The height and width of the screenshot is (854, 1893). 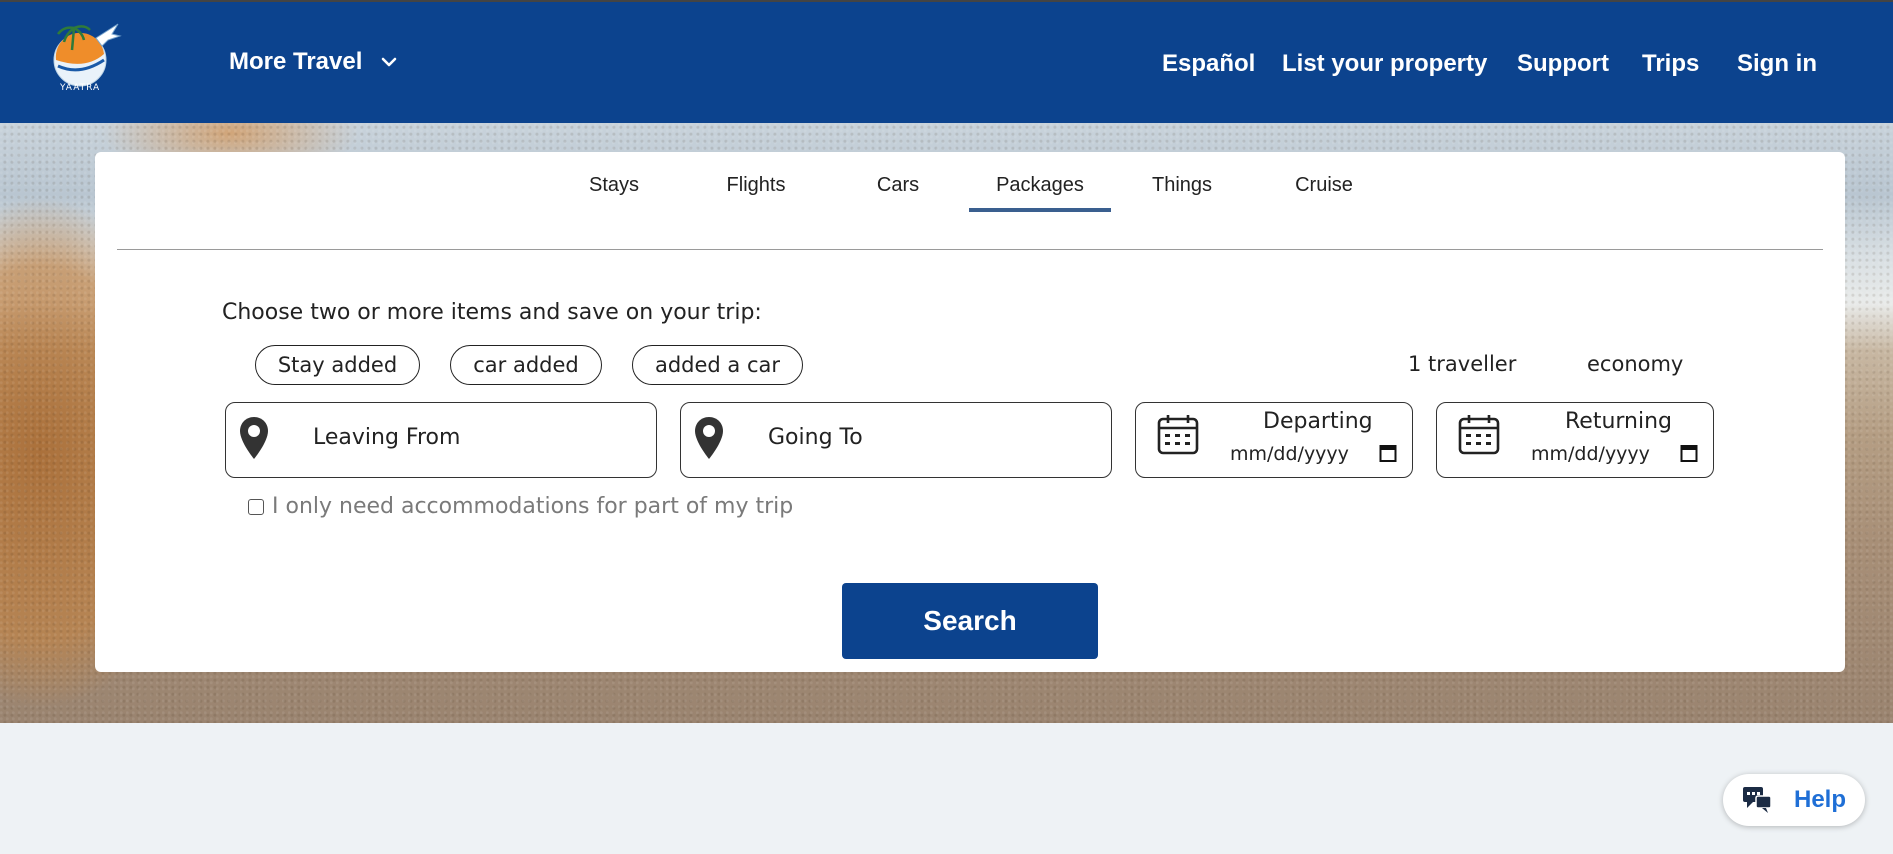 What do you see at coordinates (1318, 421) in the screenshot?
I see `departing-label: Departing` at bounding box center [1318, 421].